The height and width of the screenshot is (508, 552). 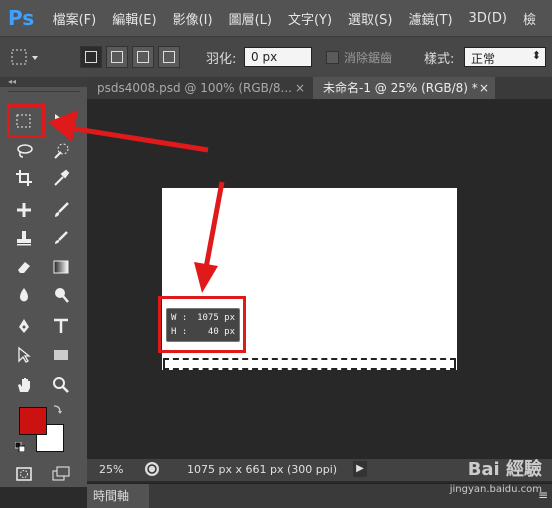 I want to click on status-info-icon, so click(x=152, y=469).